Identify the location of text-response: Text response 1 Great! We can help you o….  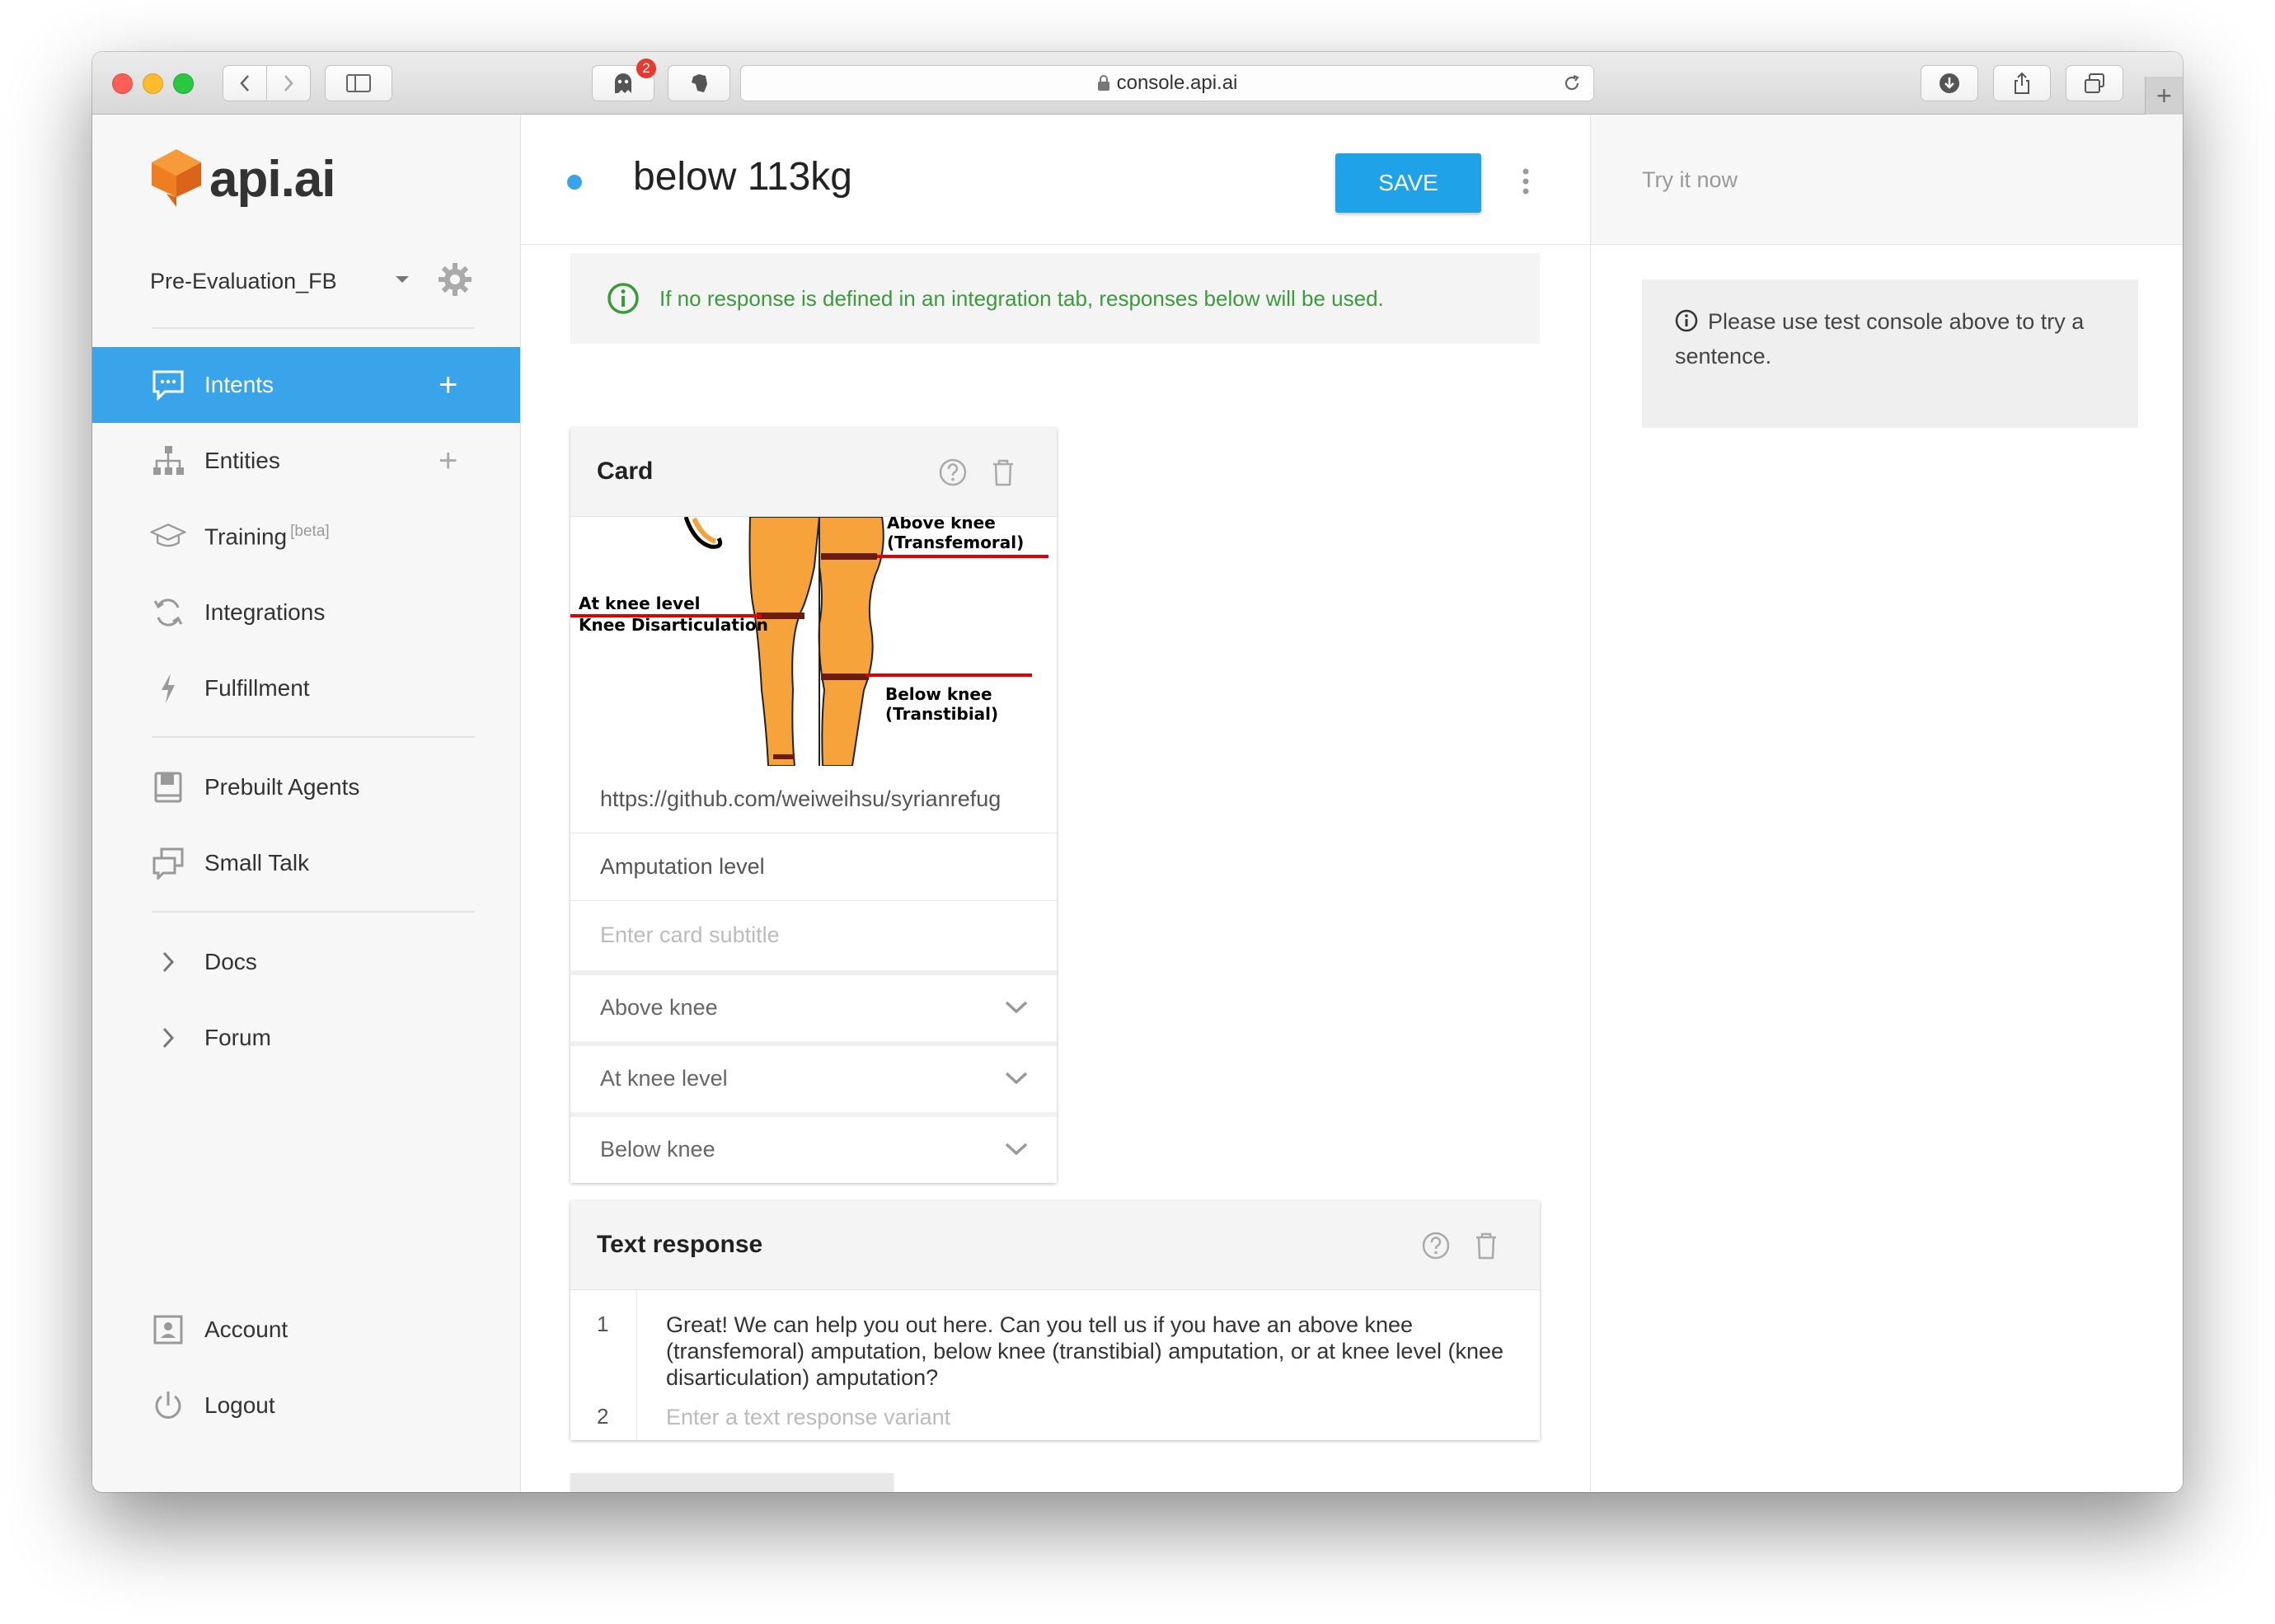
(1055, 1321).